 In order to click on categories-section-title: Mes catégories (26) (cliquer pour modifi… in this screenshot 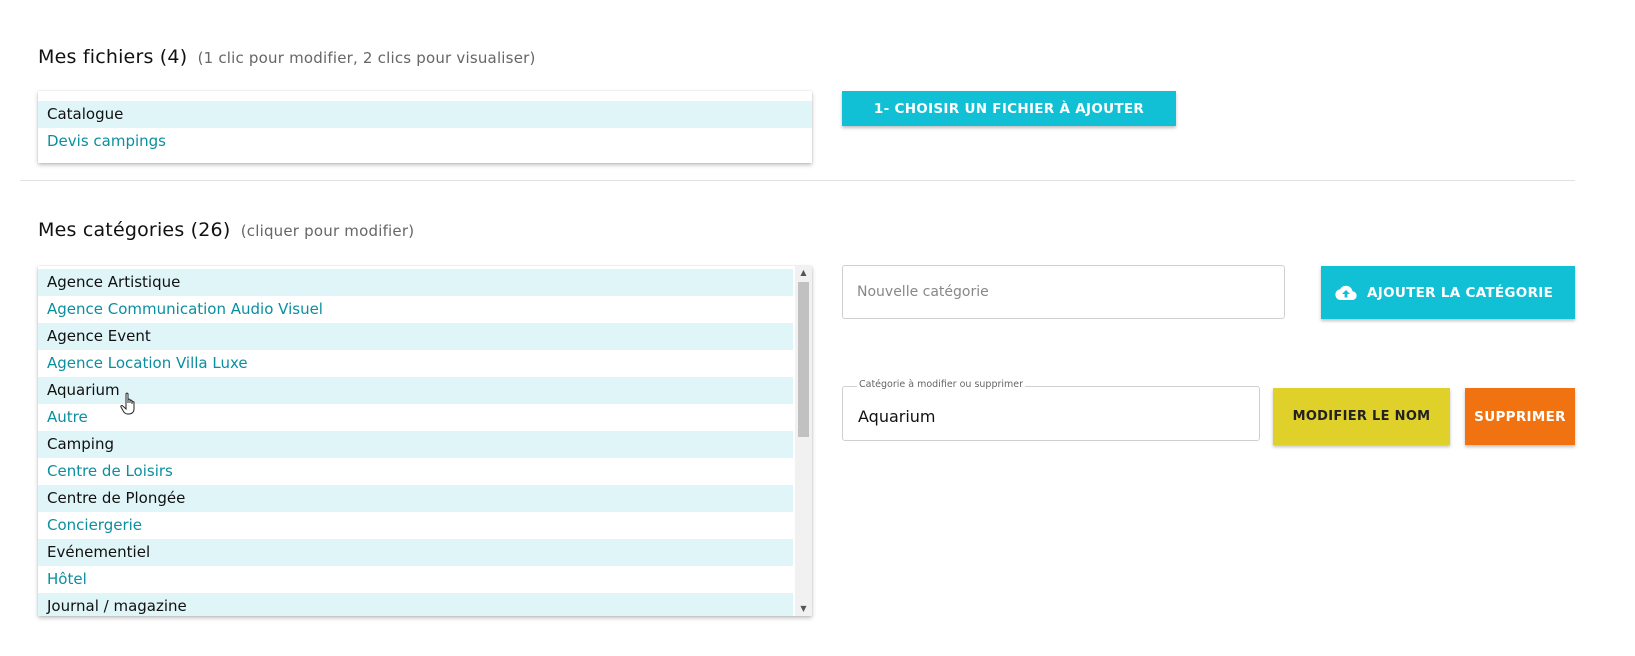, I will do `click(226, 230)`.